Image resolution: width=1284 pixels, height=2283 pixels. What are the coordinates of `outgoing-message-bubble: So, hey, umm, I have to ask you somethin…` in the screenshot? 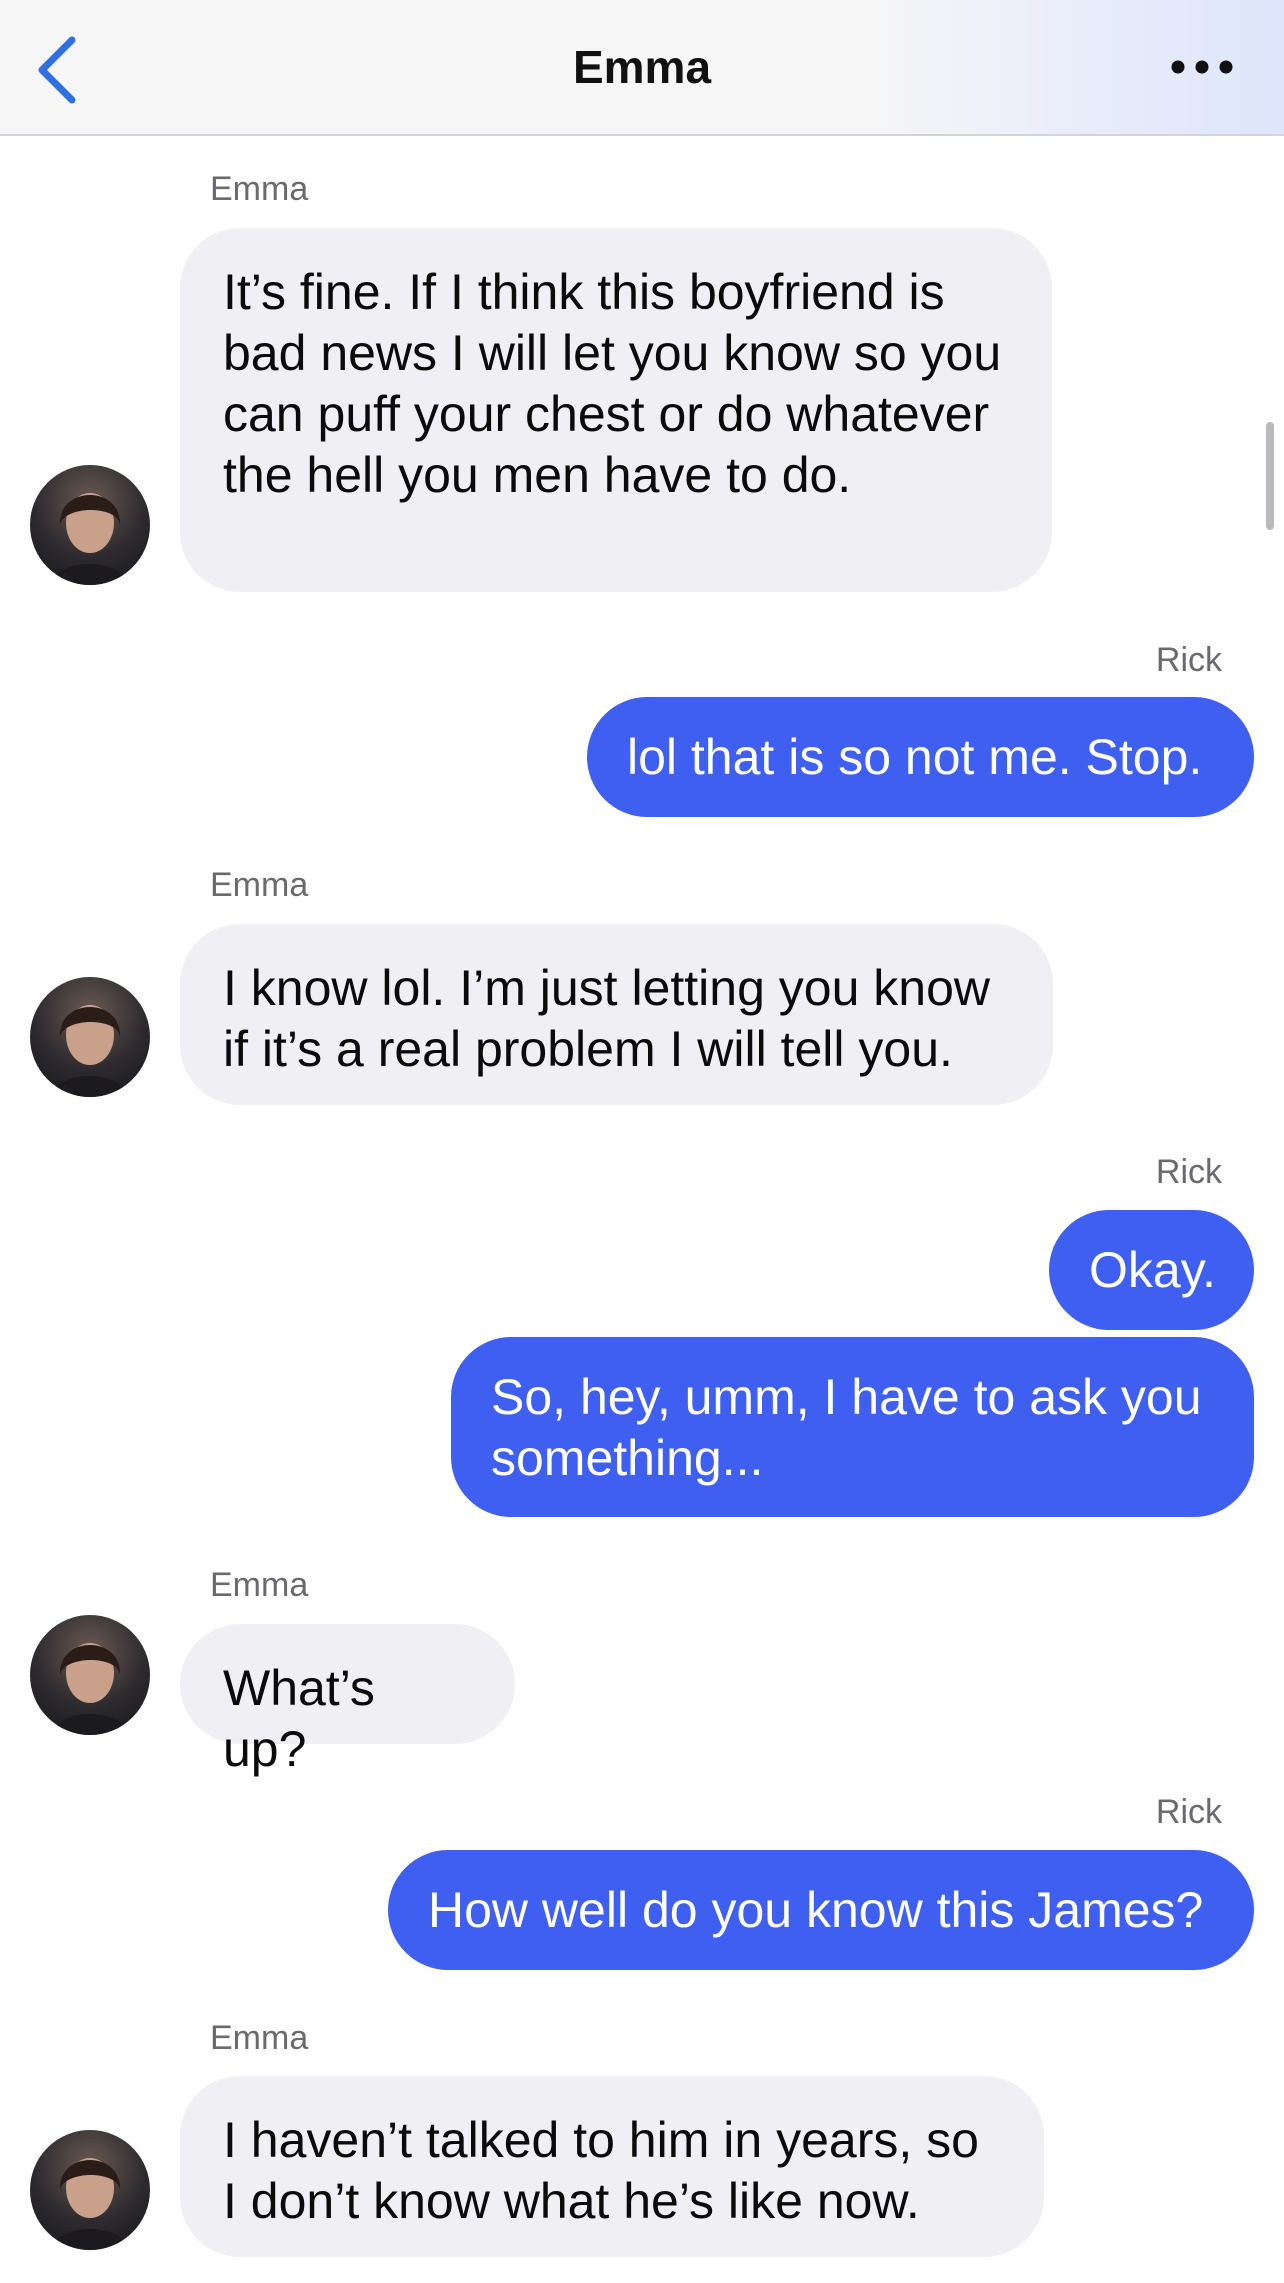 It's located at (852, 1427).